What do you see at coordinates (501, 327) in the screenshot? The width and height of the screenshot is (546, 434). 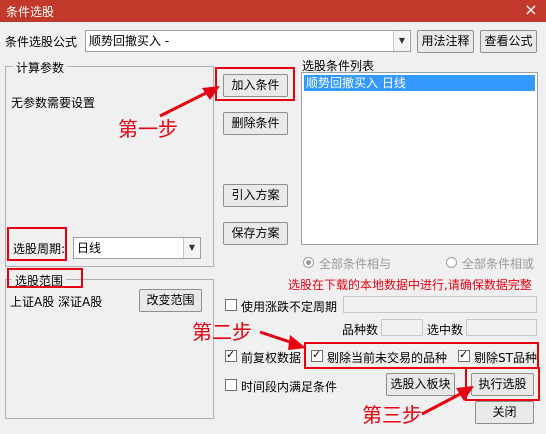 I see `selected-count-field` at bounding box center [501, 327].